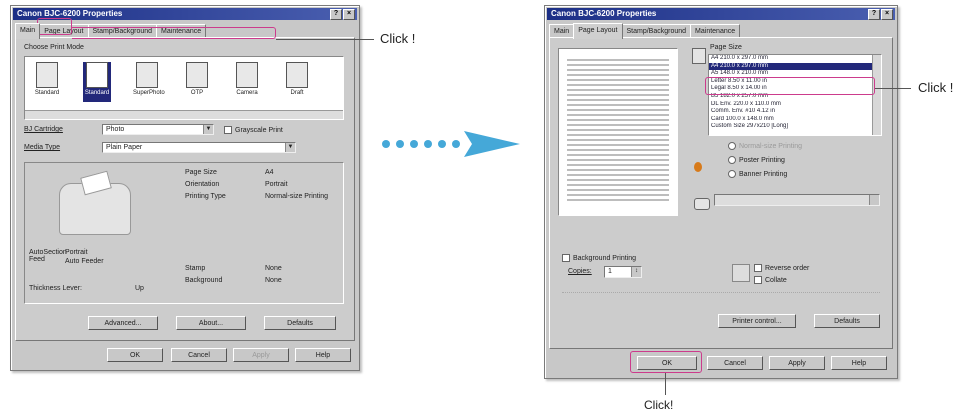 This screenshot has width=977, height=420. I want to click on cartridge-select: Photo ▼, so click(158, 129).